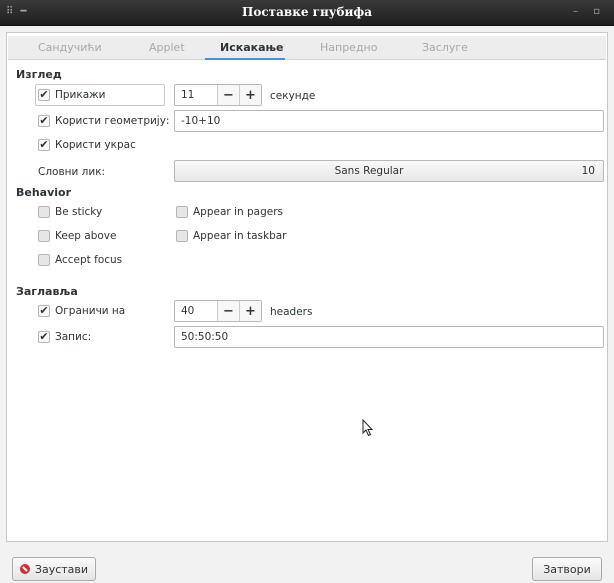 The height and width of the screenshot is (583, 614). I want to click on focus-checkbox: Accept focus, so click(80, 260).